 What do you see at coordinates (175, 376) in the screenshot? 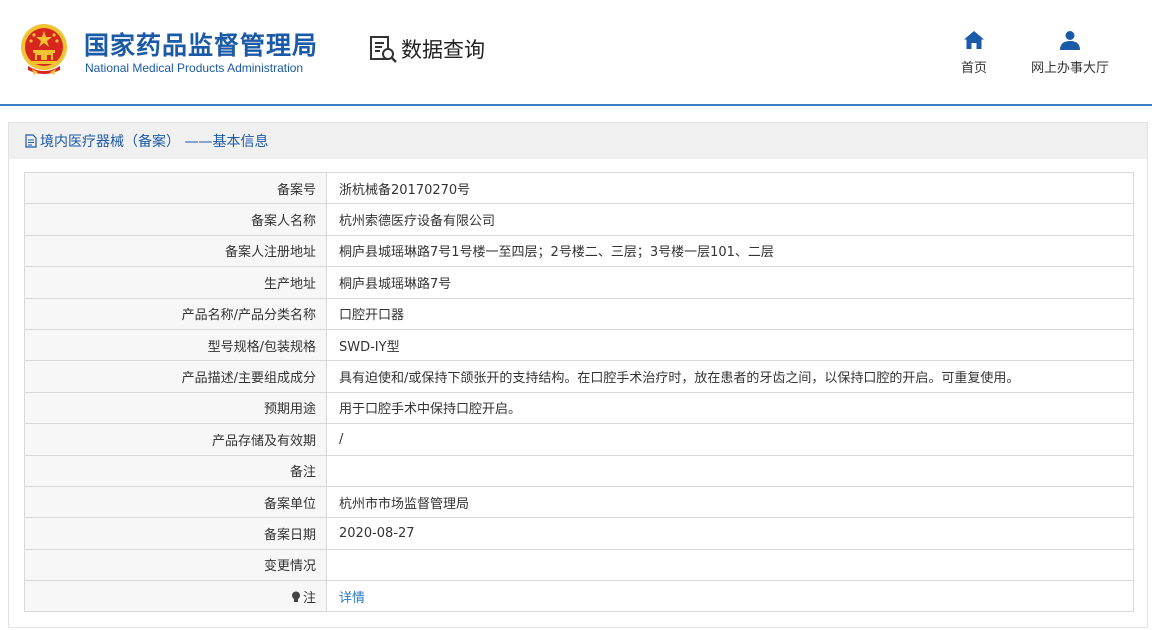
I see `row-key: 产品描述/主要组成成分` at bounding box center [175, 376].